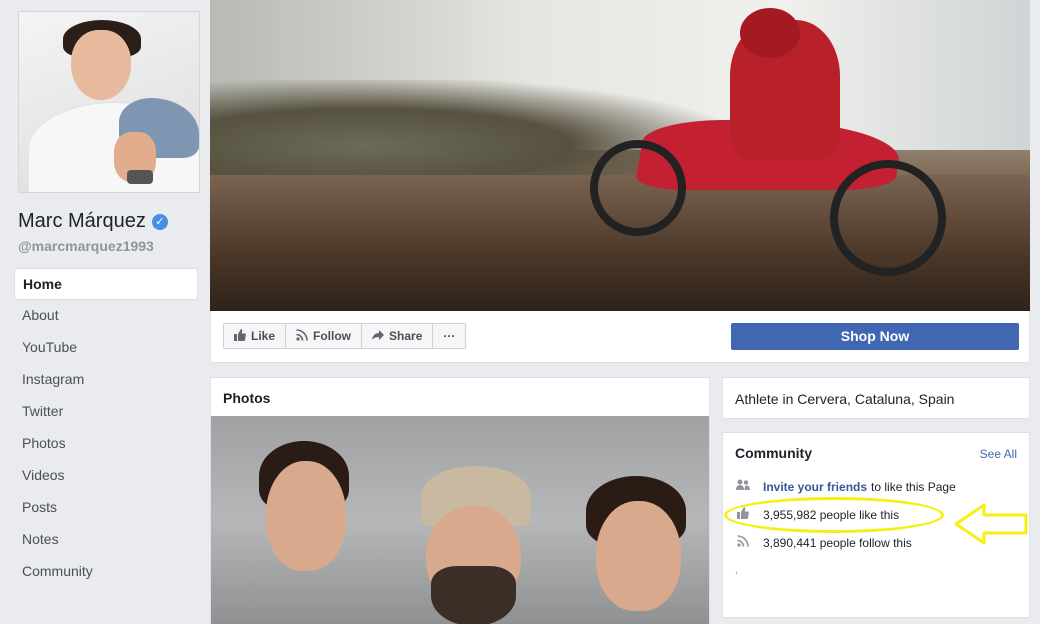  What do you see at coordinates (140, 177) in the screenshot?
I see `avatar-watch` at bounding box center [140, 177].